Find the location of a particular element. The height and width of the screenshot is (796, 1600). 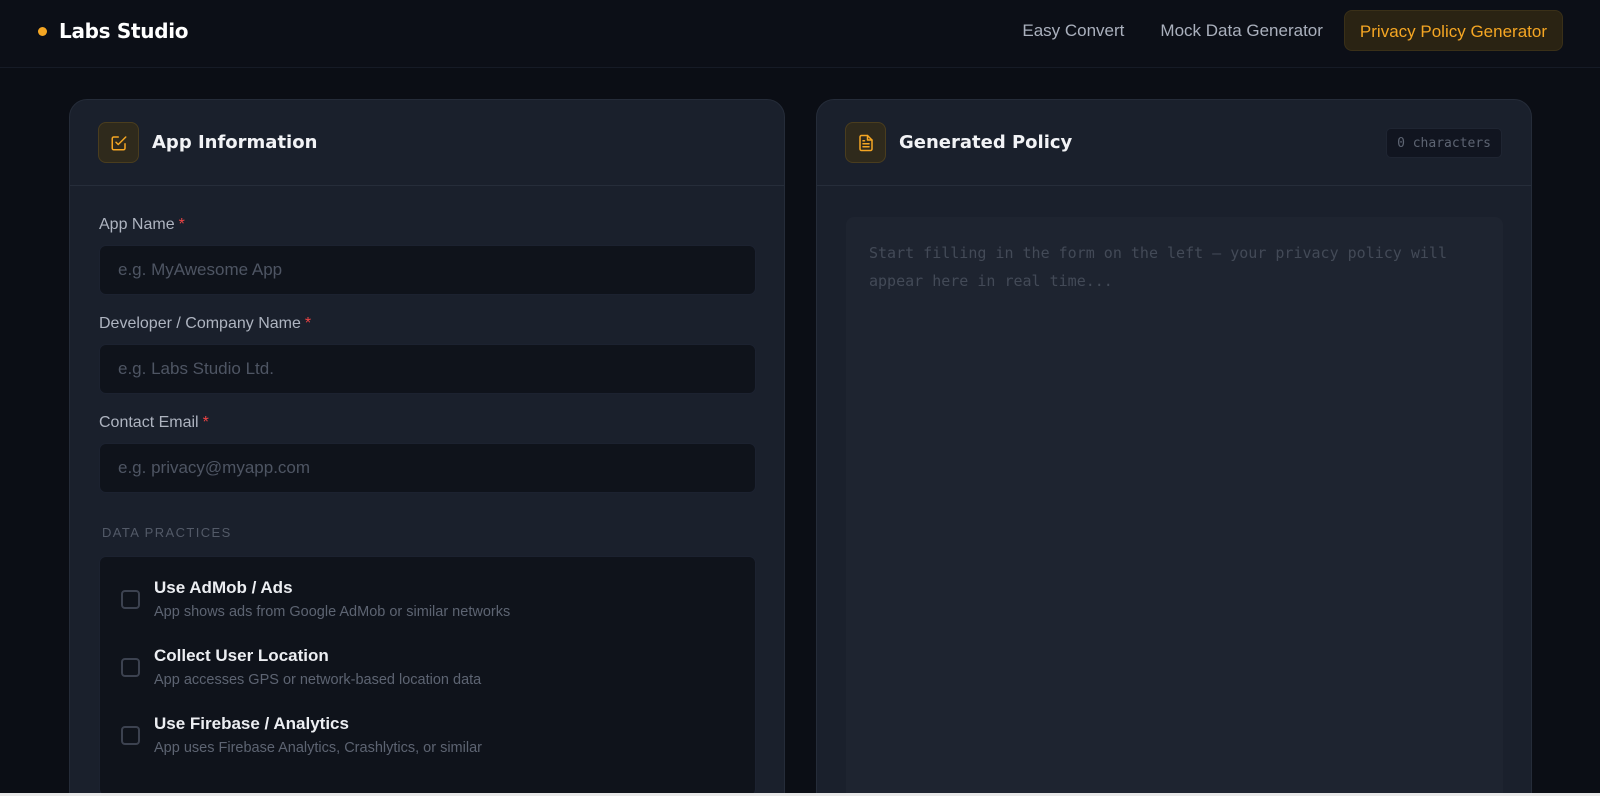

app-name-label: App Name * is located at coordinates (142, 224).